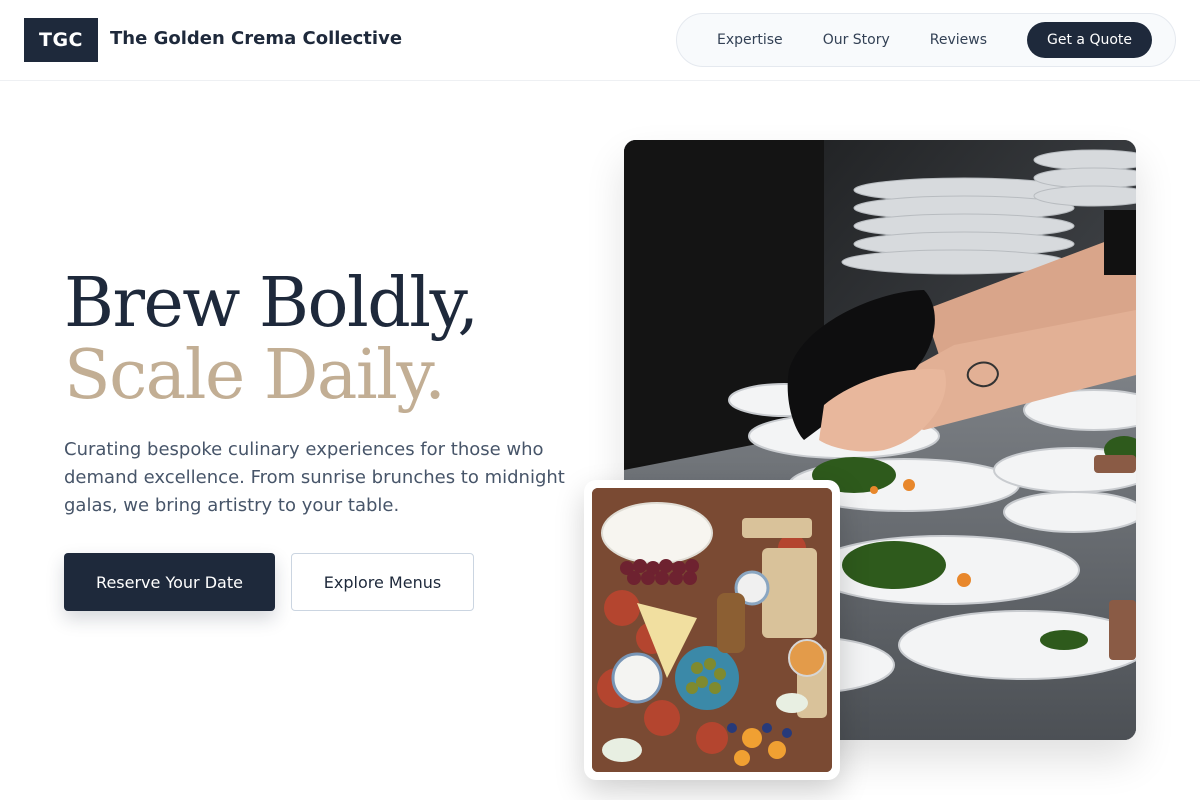  I want to click on charcuterie-board-photo, so click(712, 630).